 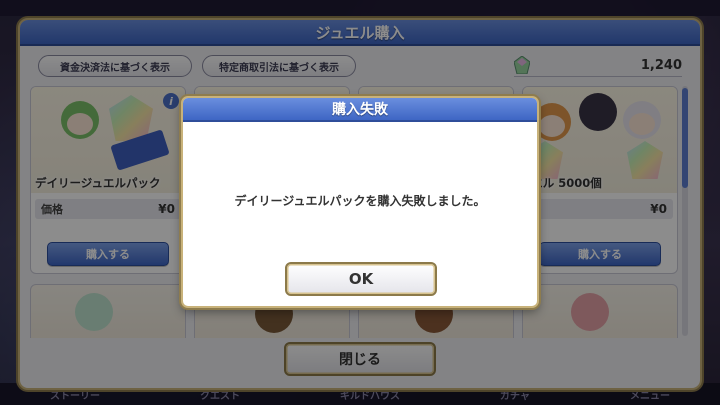 I want to click on dialog-title: 購入失敗, so click(x=360, y=110).